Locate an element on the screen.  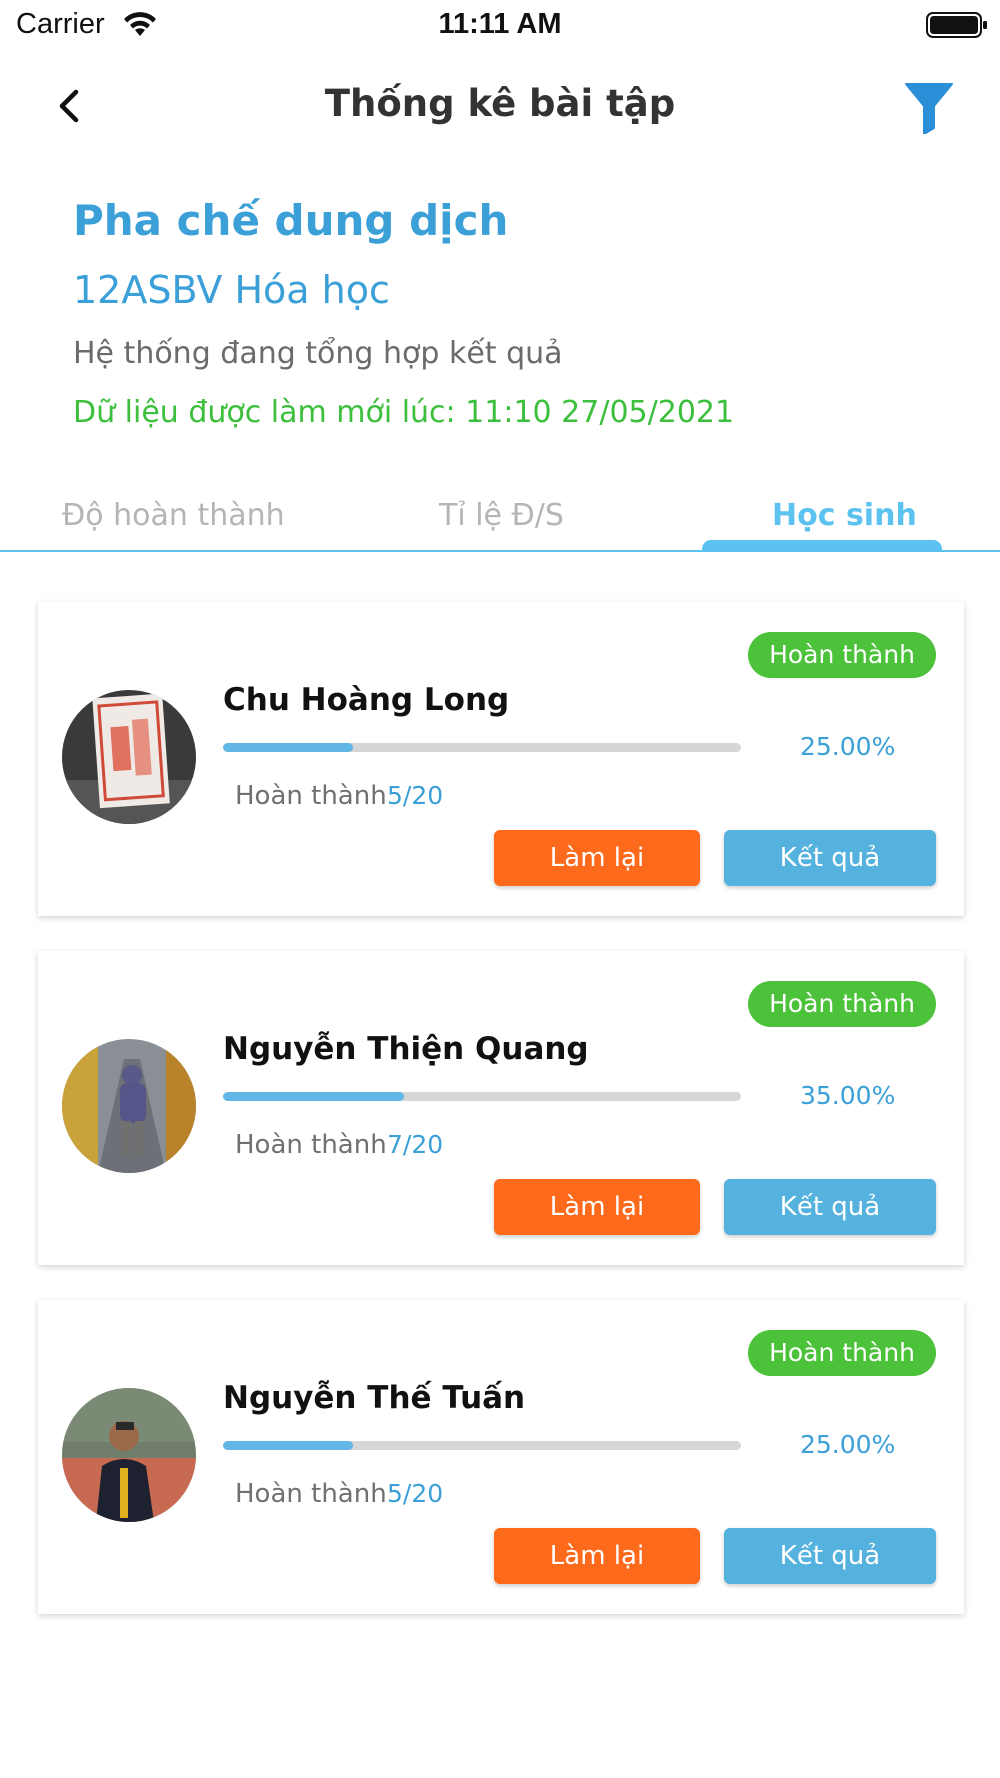
progress-percent: 35.00% is located at coordinates (848, 1095).